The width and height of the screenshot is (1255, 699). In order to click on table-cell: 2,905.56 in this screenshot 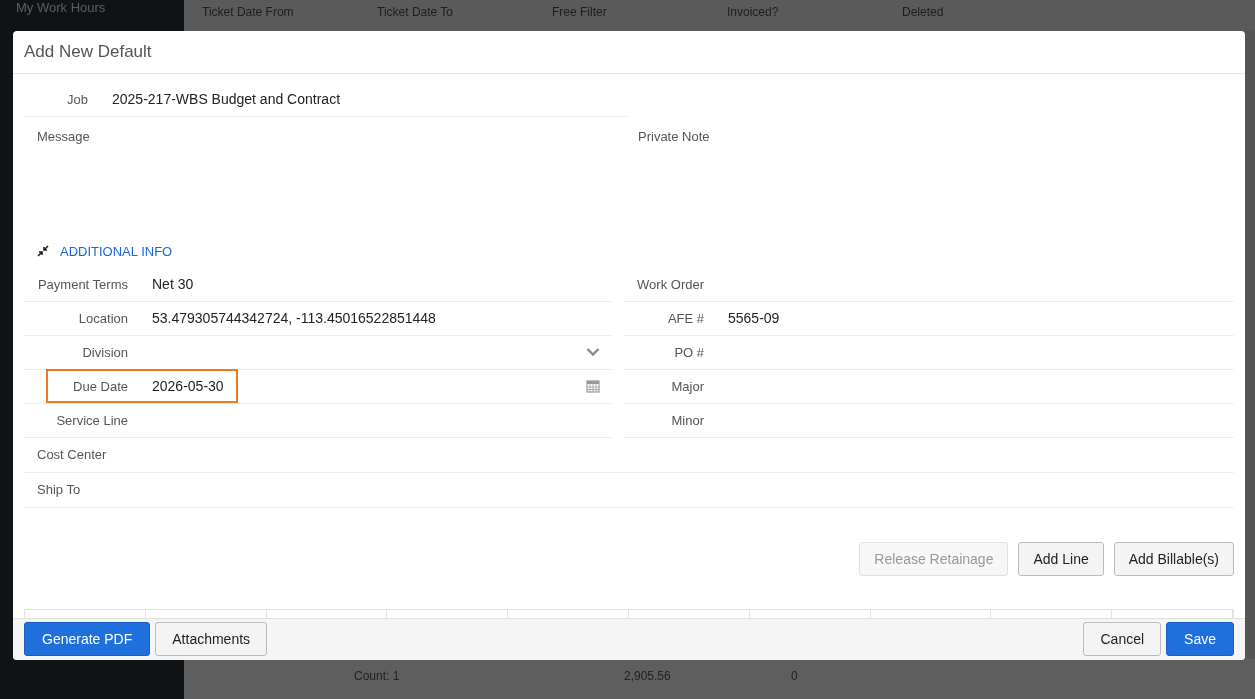, I will do `click(647, 676)`.